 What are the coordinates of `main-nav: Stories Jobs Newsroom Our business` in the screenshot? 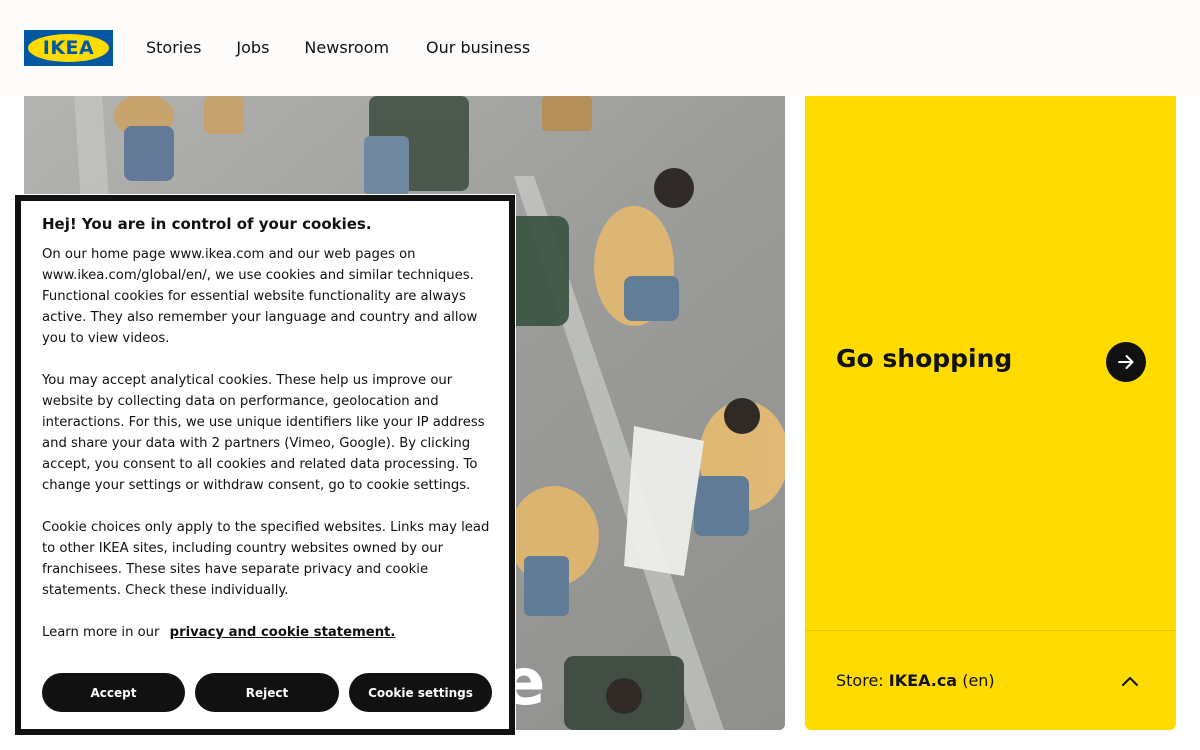 It's located at (355, 48).